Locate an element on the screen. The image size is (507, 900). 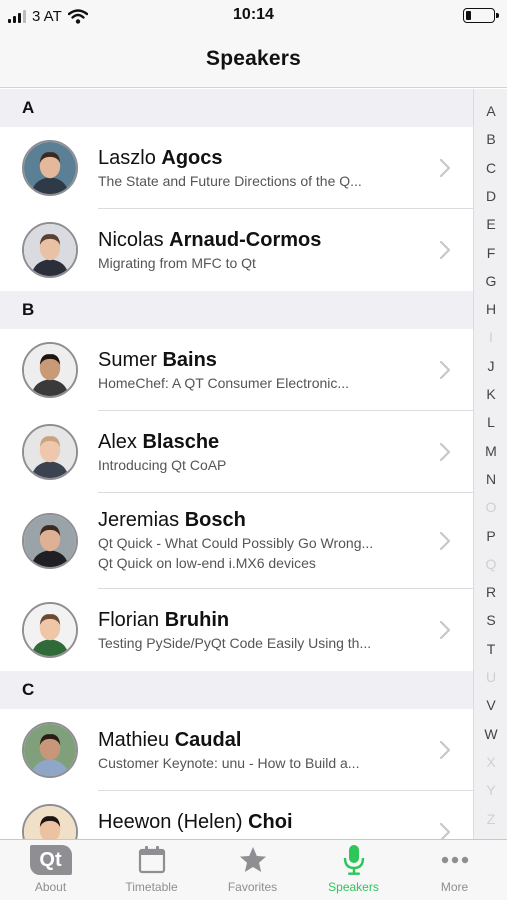
clock: 10:14 is located at coordinates (253, 14).